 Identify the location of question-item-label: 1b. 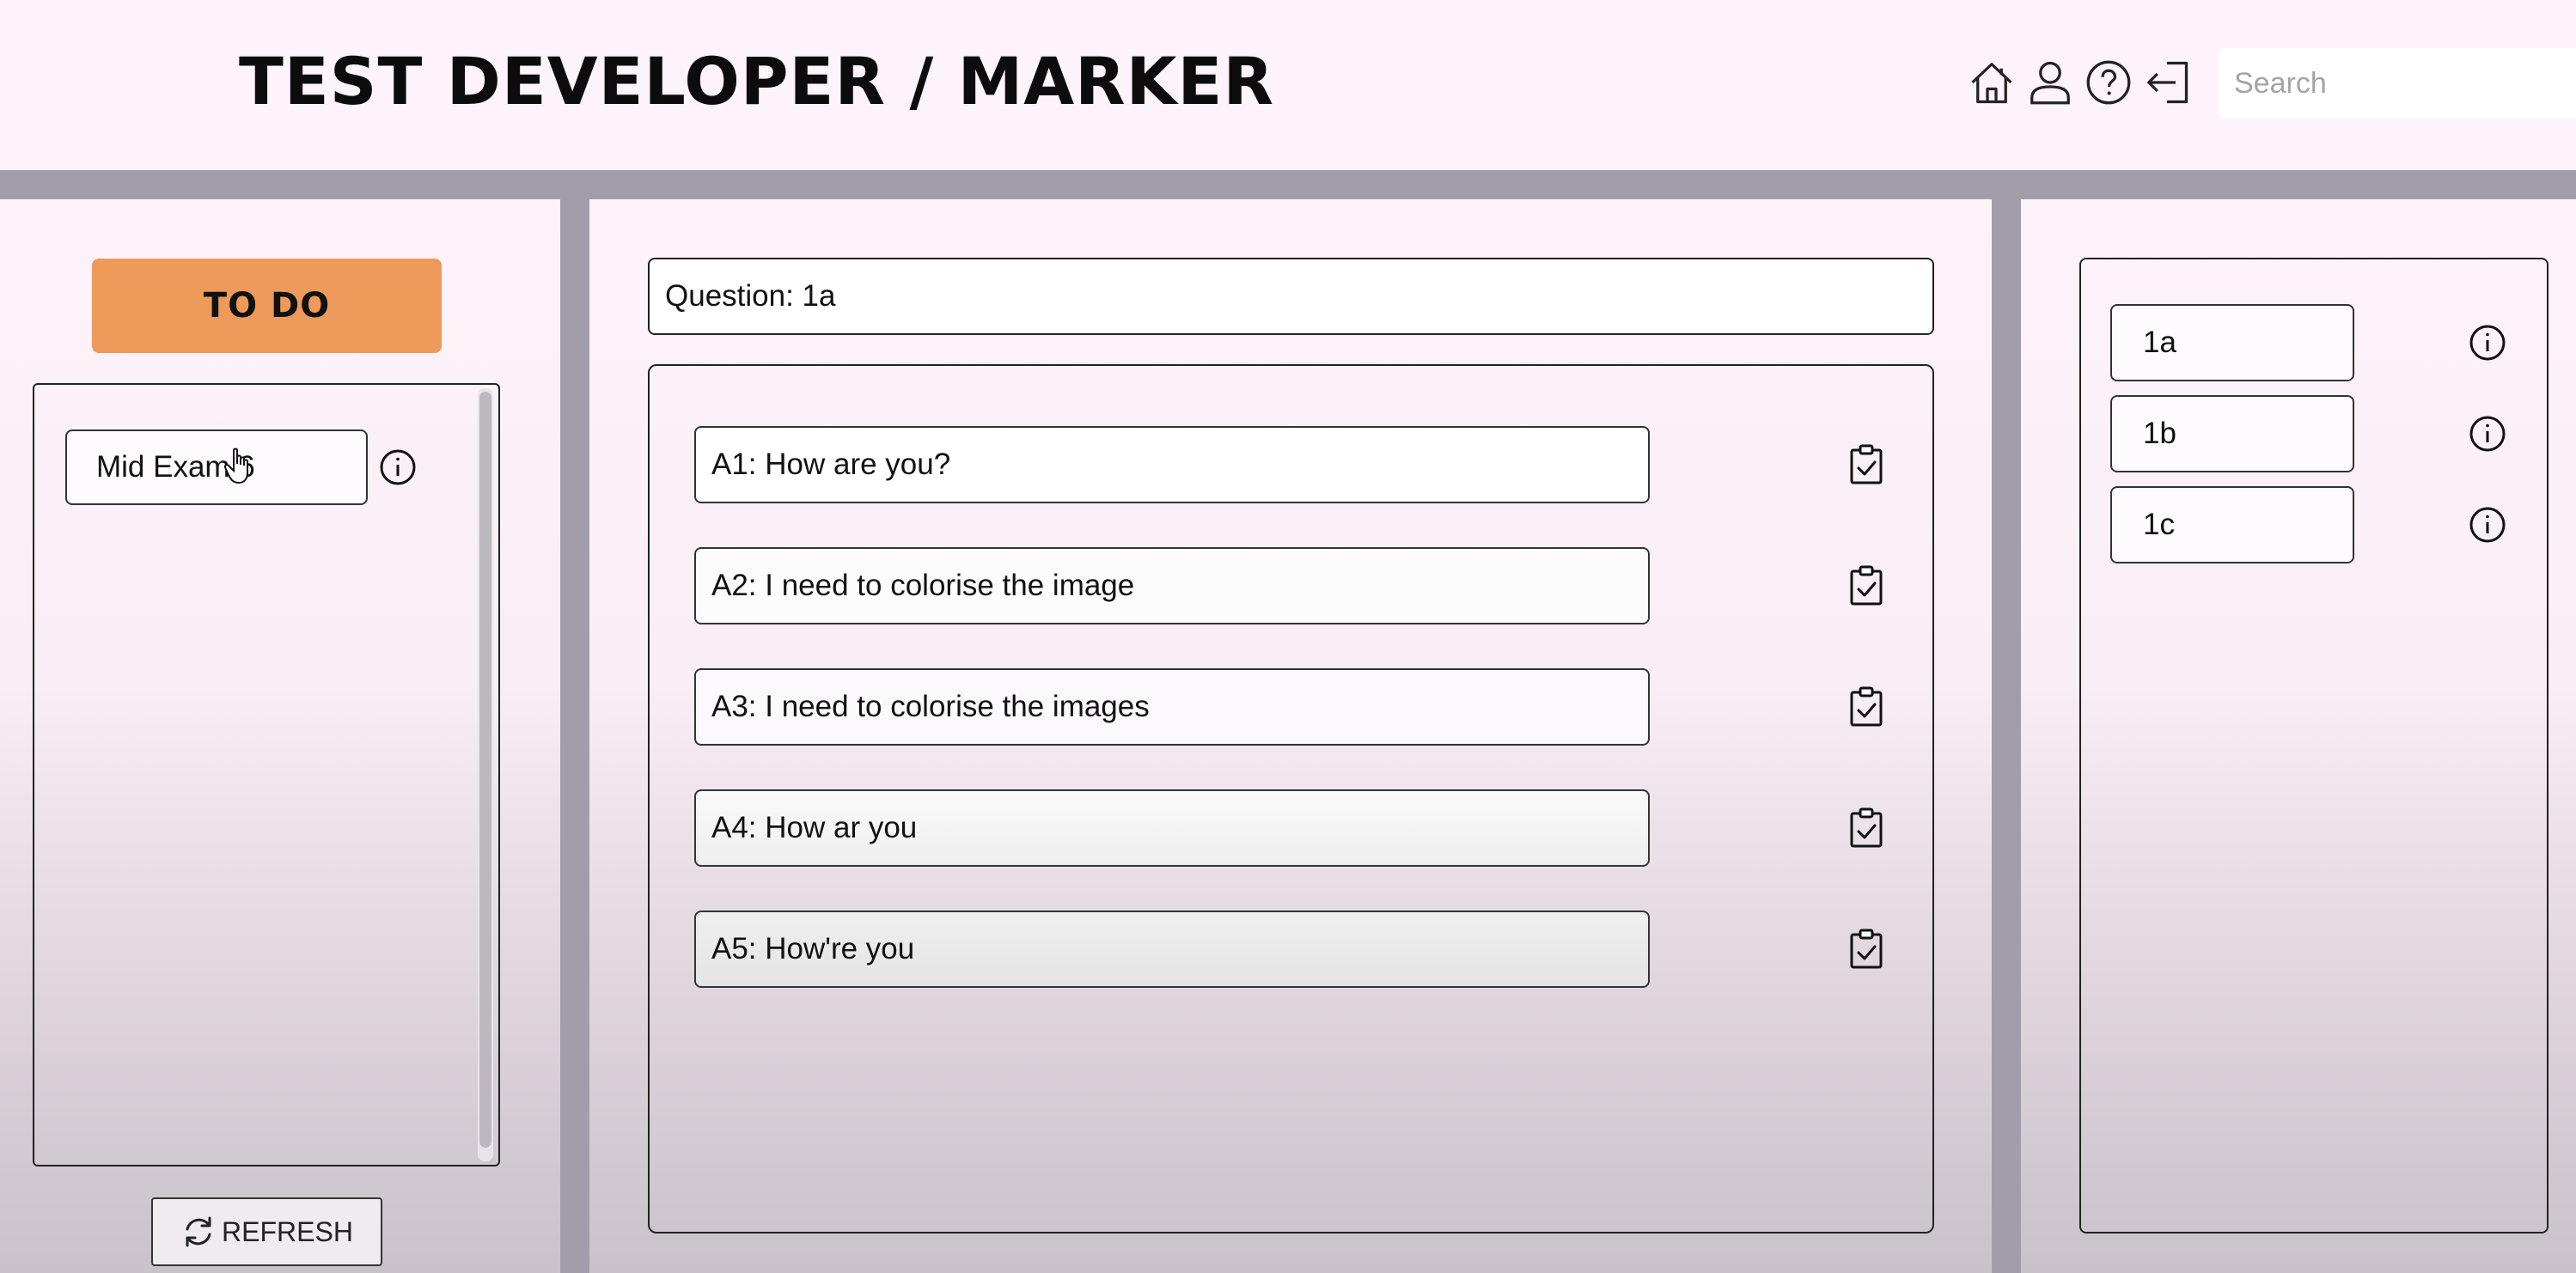
(2159, 433).